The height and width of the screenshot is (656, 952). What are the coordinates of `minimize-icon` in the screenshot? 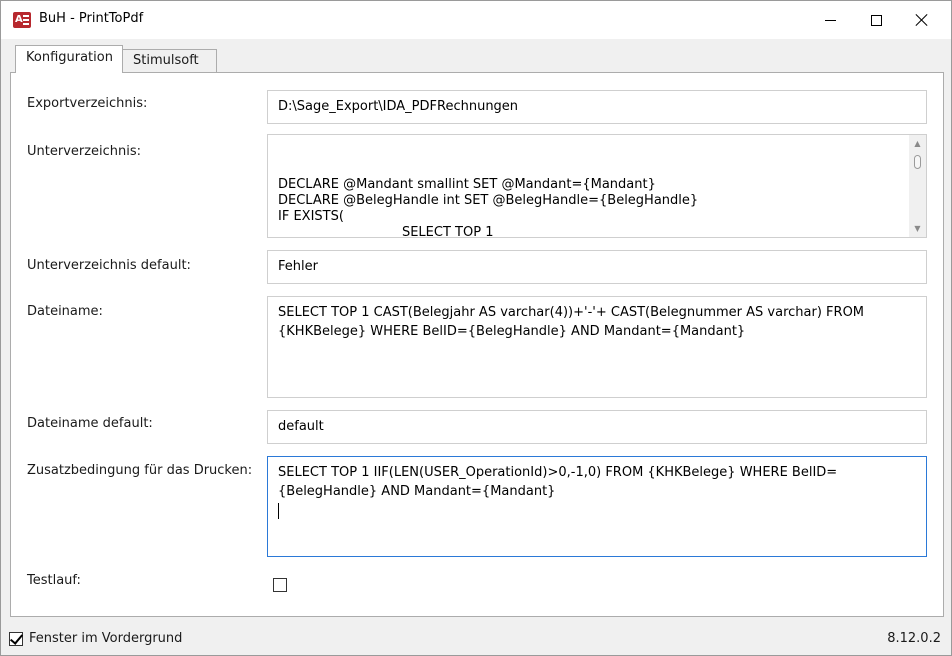 It's located at (830, 20).